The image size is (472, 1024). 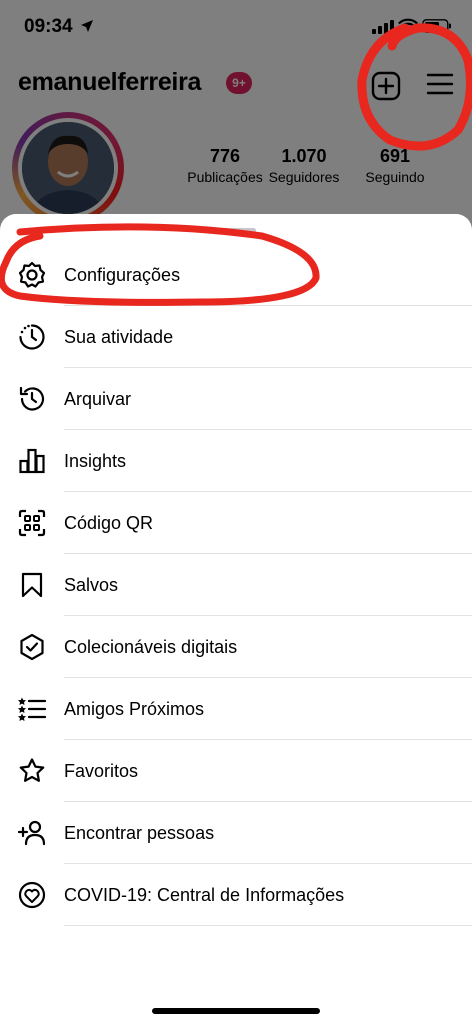 What do you see at coordinates (101, 770) in the screenshot?
I see `menu-item-label: Favoritos` at bounding box center [101, 770].